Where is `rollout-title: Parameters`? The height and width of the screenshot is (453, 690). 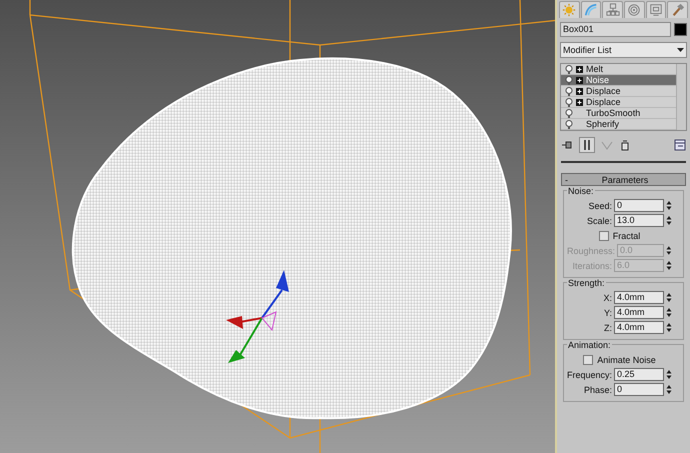 rollout-title: Parameters is located at coordinates (625, 179).